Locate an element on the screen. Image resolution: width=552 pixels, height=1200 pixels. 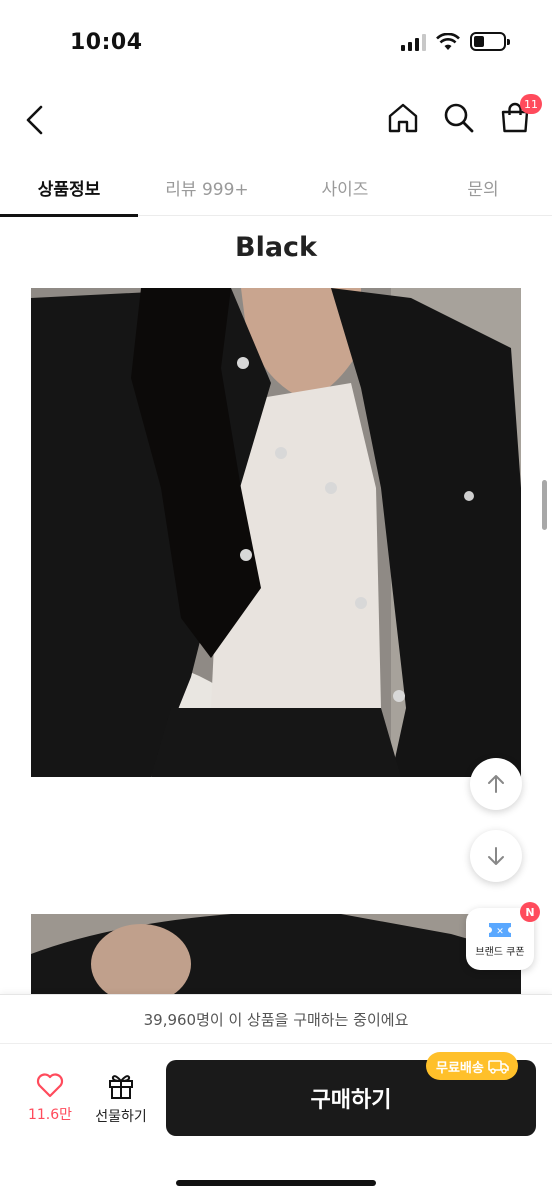
tab-size: 사이즈 is located at coordinates (345, 187).